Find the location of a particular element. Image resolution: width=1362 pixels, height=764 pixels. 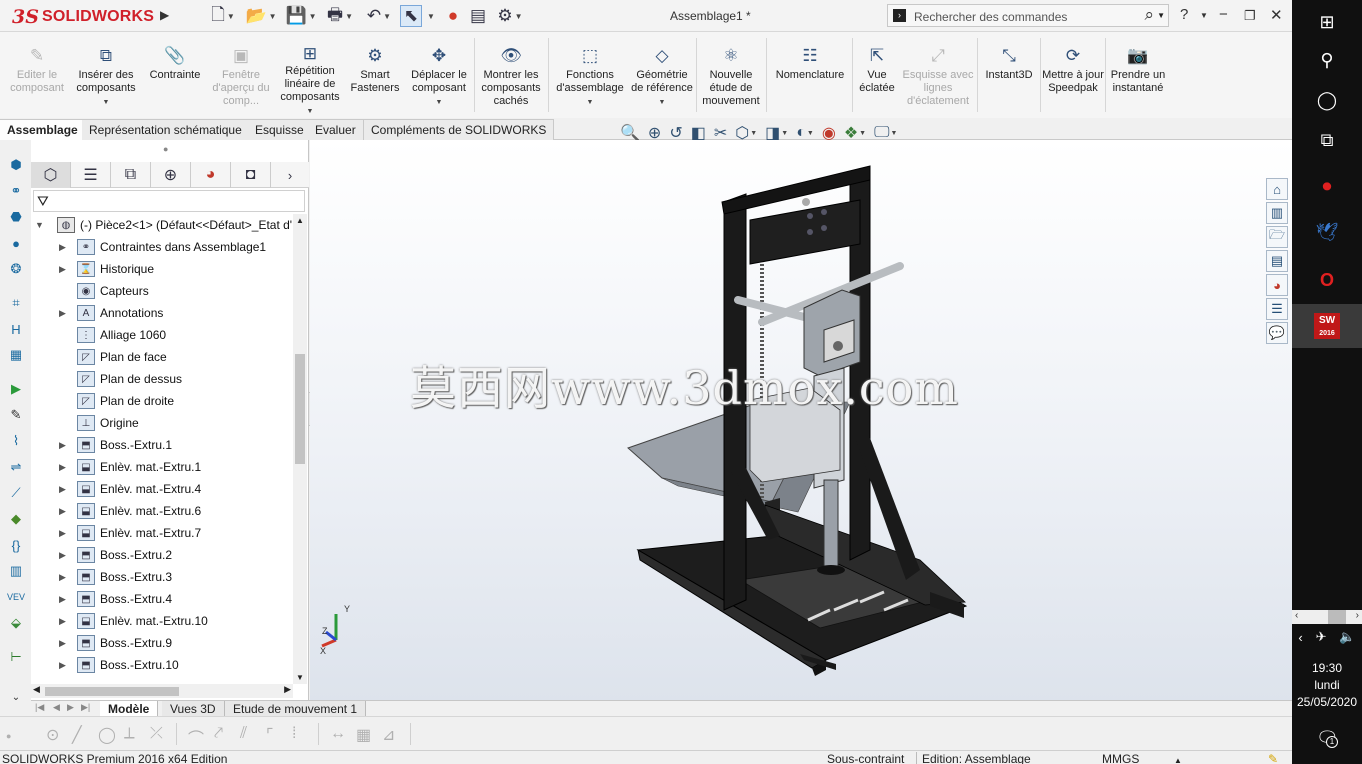

dimxpert-tab-icon: ⊕ is located at coordinates (171, 175).